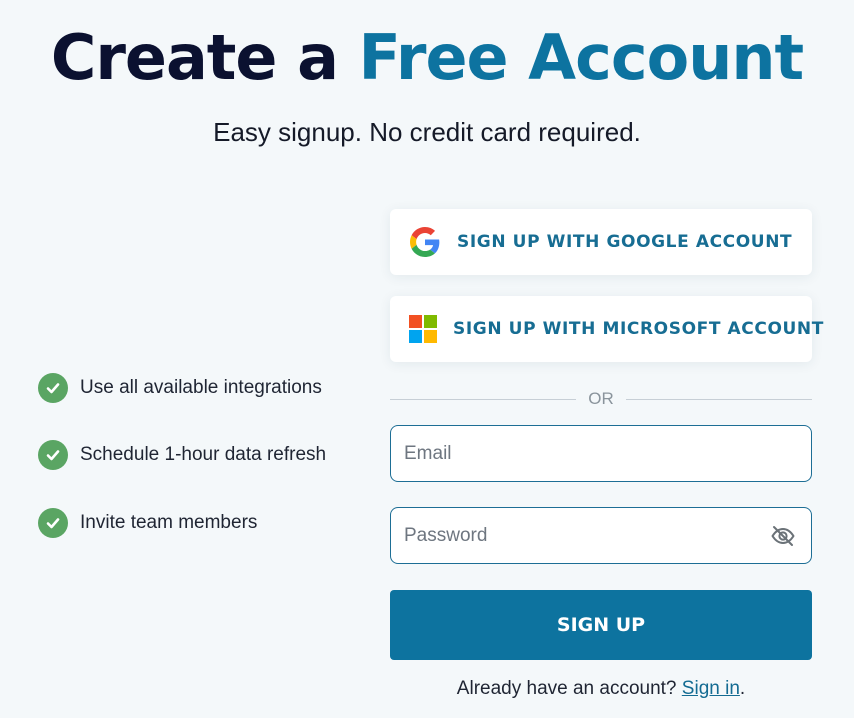 The height and width of the screenshot is (718, 854). I want to click on microsoft-signup-button: SIGN UP WITH MICROSOFT ACCOUNT, so click(606, 329).